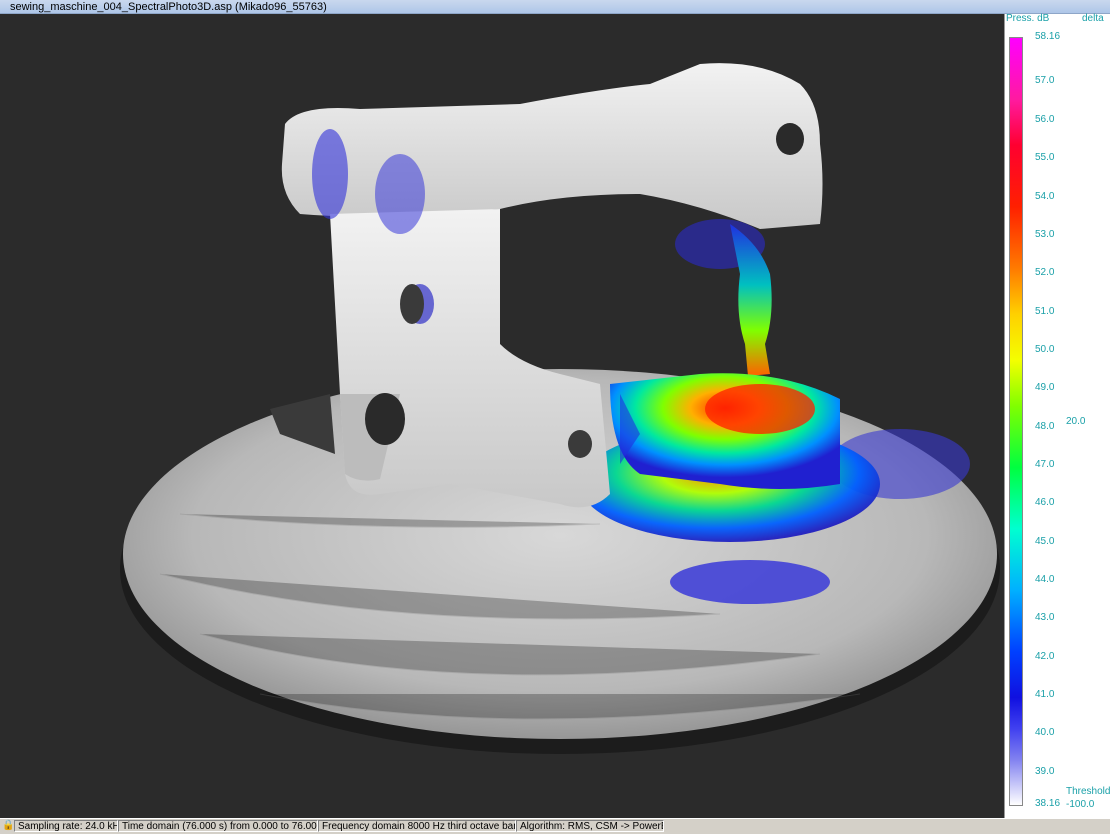 The height and width of the screenshot is (834, 1110). Describe the element at coordinates (590, 826) in the screenshot. I see `status-algorithm: Algorithm: RMS, CSM -> PowerBF` at that location.